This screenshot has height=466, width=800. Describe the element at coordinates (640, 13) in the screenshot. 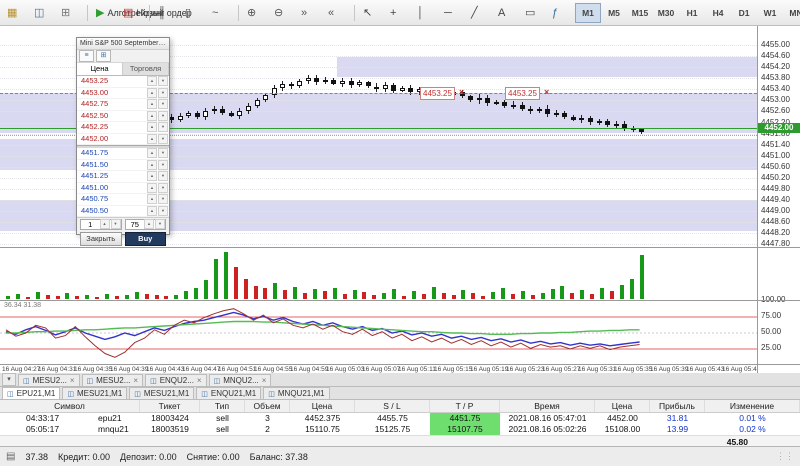

I see `timeframe-m15-button: M15` at that location.